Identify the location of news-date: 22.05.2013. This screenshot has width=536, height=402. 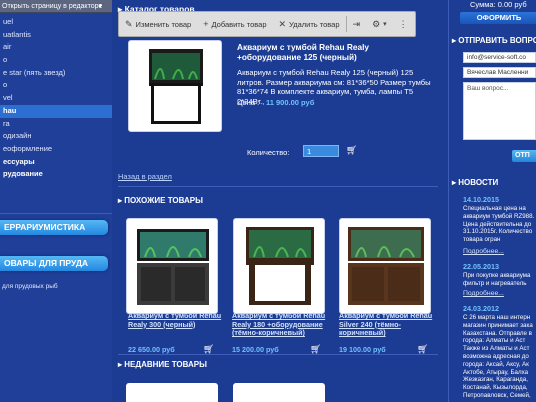
(481, 266).